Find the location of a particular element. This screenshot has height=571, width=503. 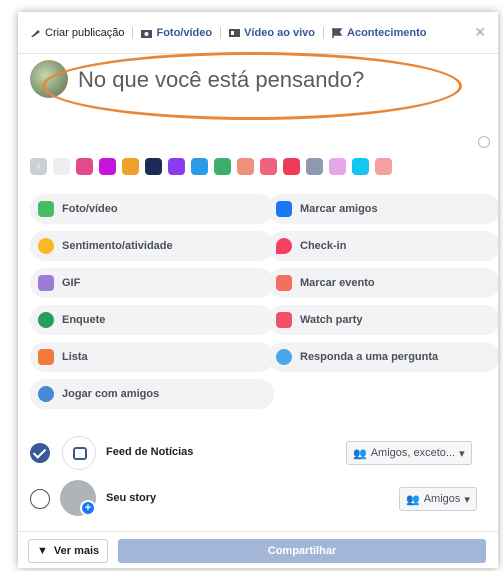

feed-checkbox is located at coordinates (40, 453).